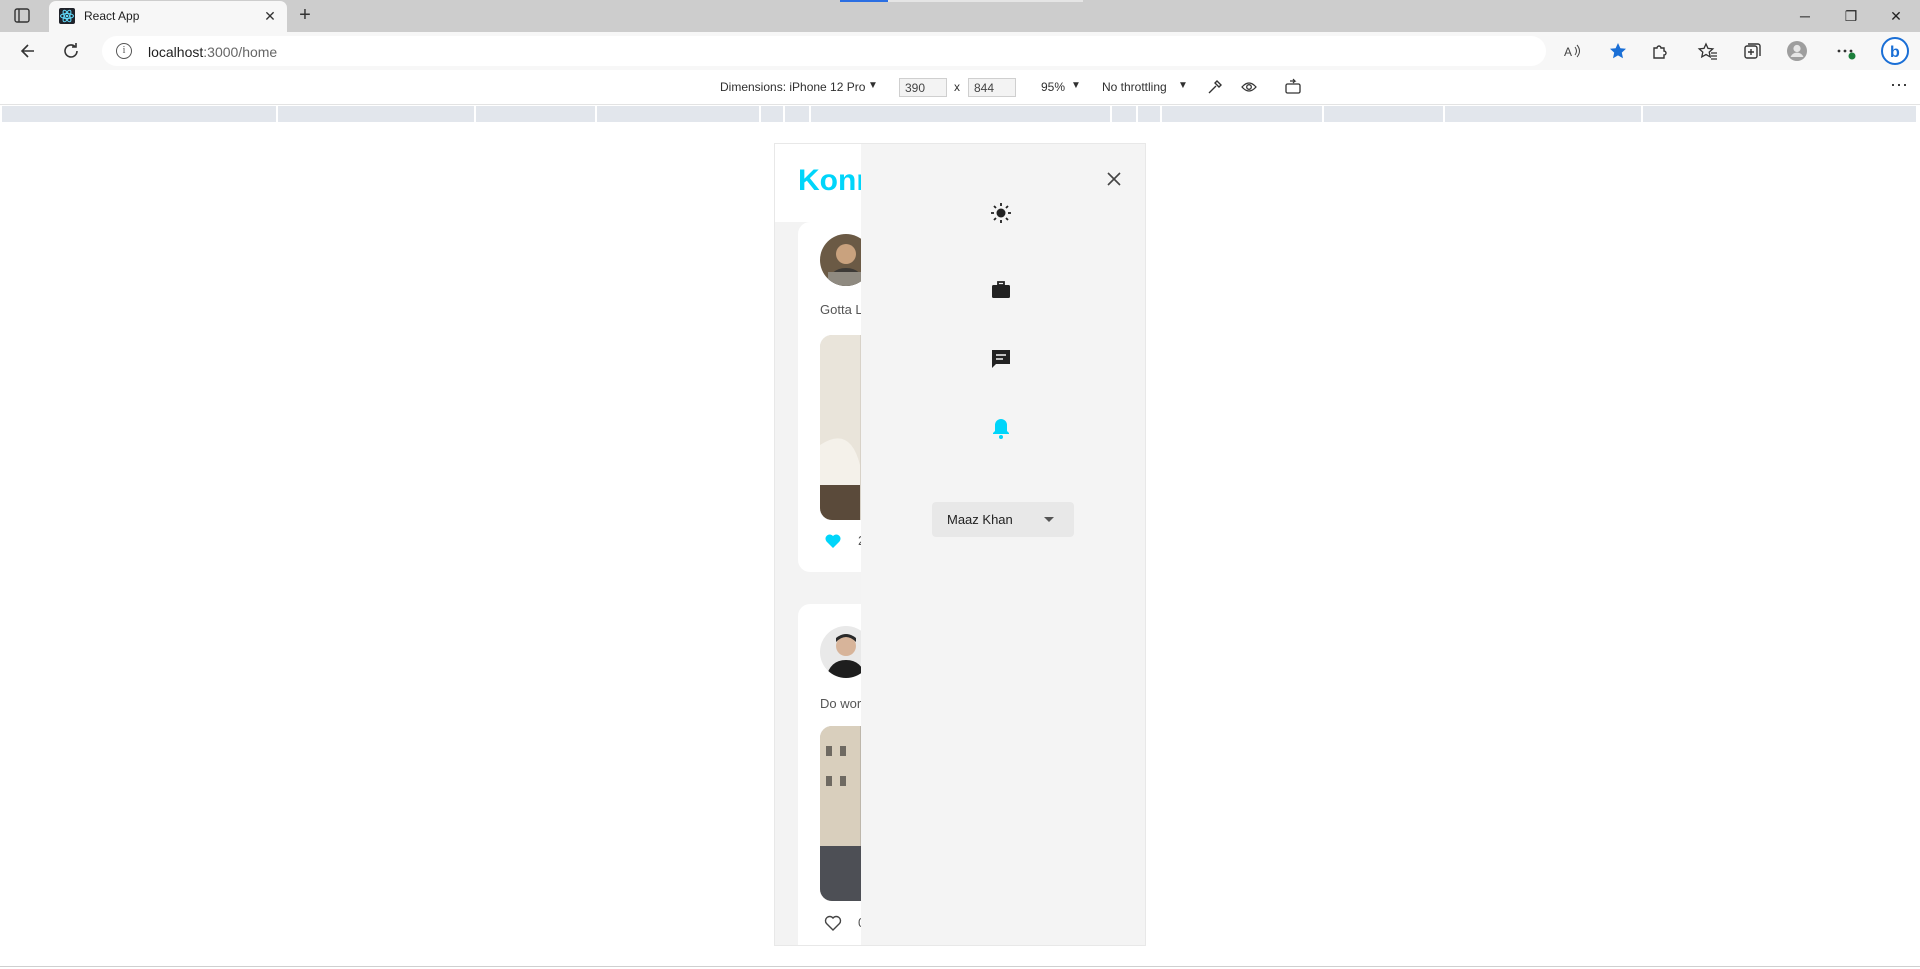 This screenshot has height=969, width=1920. I want to click on user-select: Maaz Khan, so click(1003, 519).